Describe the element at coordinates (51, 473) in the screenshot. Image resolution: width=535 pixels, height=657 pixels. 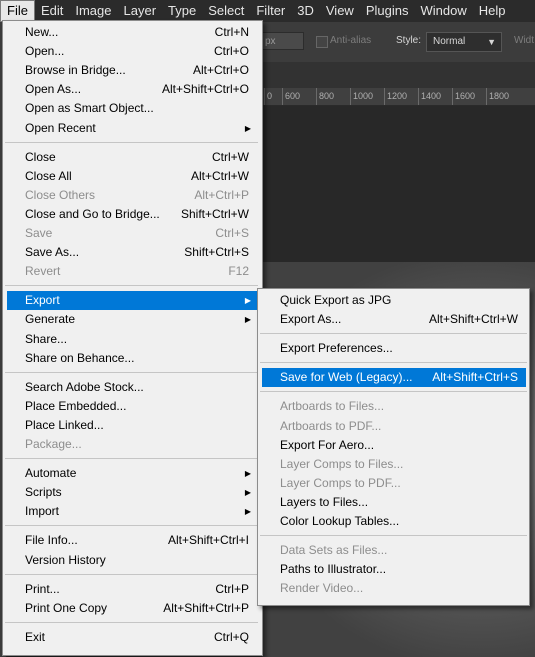
I see `menu-item-label: Automate` at that location.